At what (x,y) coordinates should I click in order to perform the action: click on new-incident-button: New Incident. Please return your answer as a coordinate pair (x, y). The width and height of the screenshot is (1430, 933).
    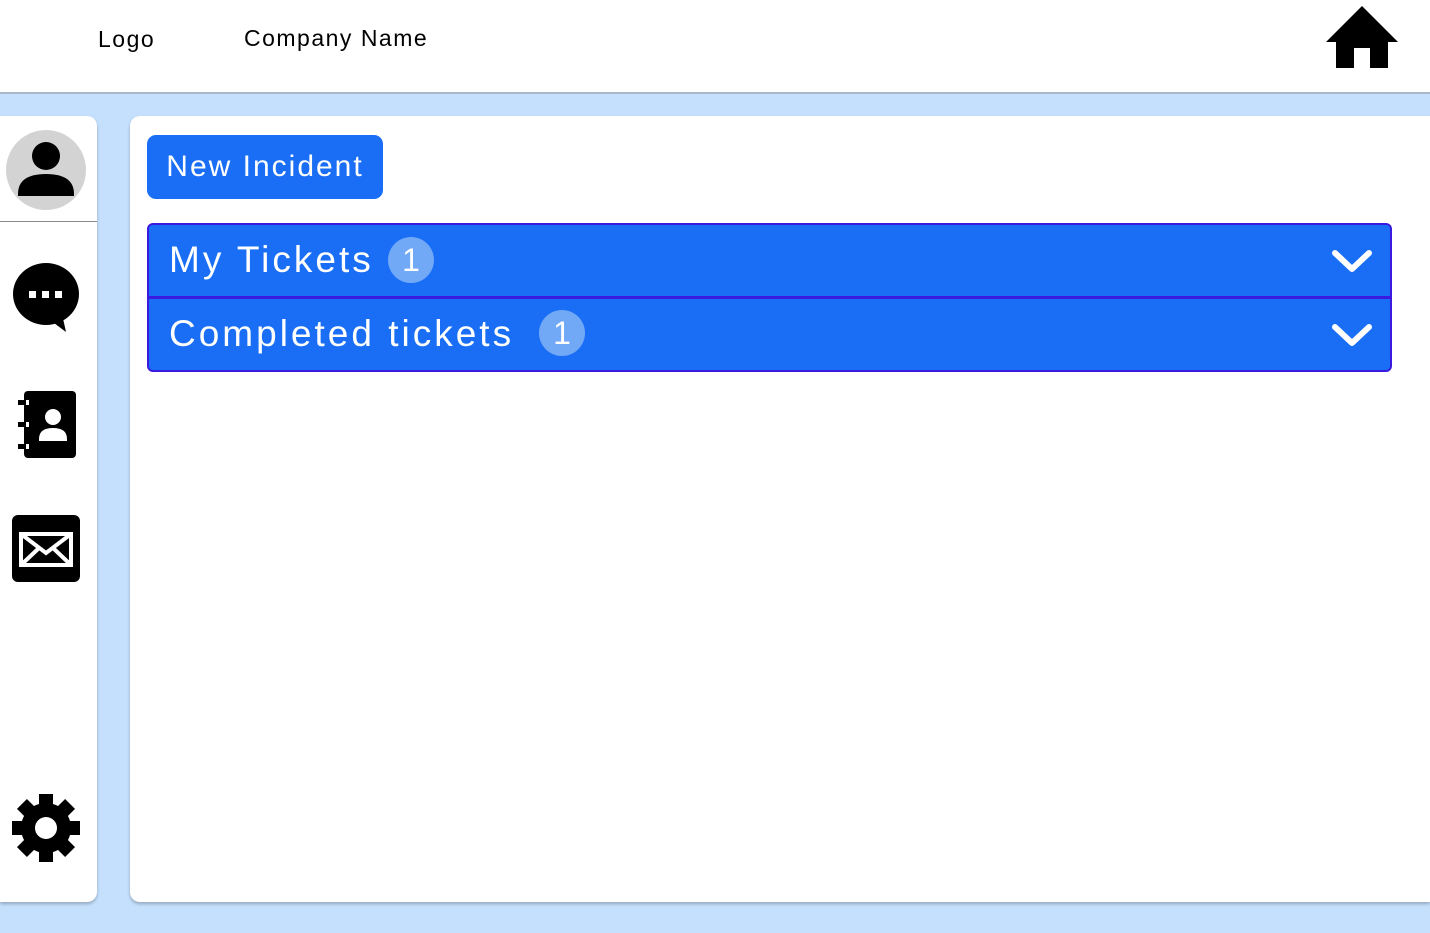
    Looking at the image, I should click on (265, 167).